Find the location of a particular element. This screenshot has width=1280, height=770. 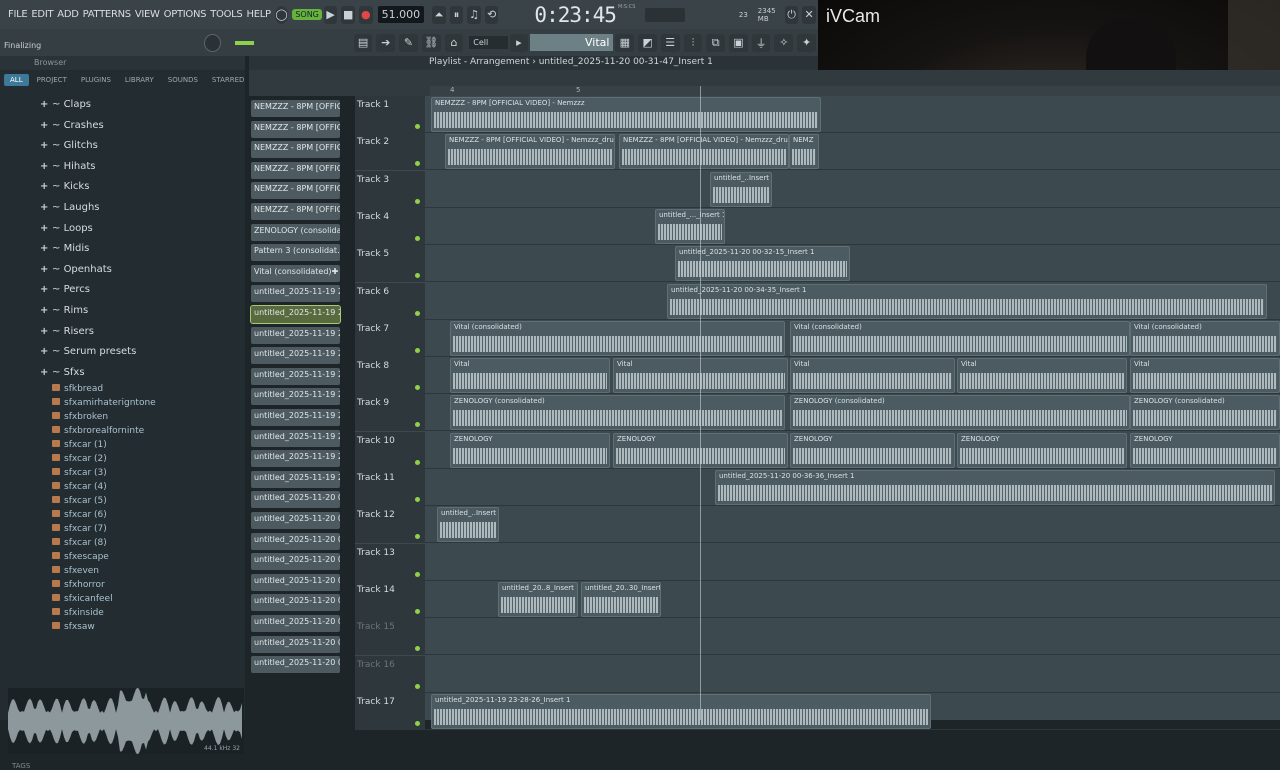

arrow-right-icon: ➔ is located at coordinates (386, 42).